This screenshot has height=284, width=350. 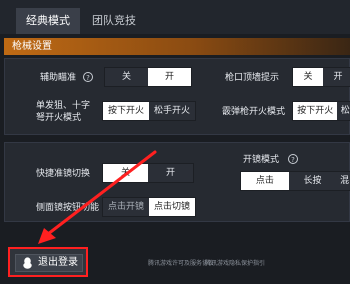 I want to click on aim-assist-off: 关, so click(x=126, y=77).